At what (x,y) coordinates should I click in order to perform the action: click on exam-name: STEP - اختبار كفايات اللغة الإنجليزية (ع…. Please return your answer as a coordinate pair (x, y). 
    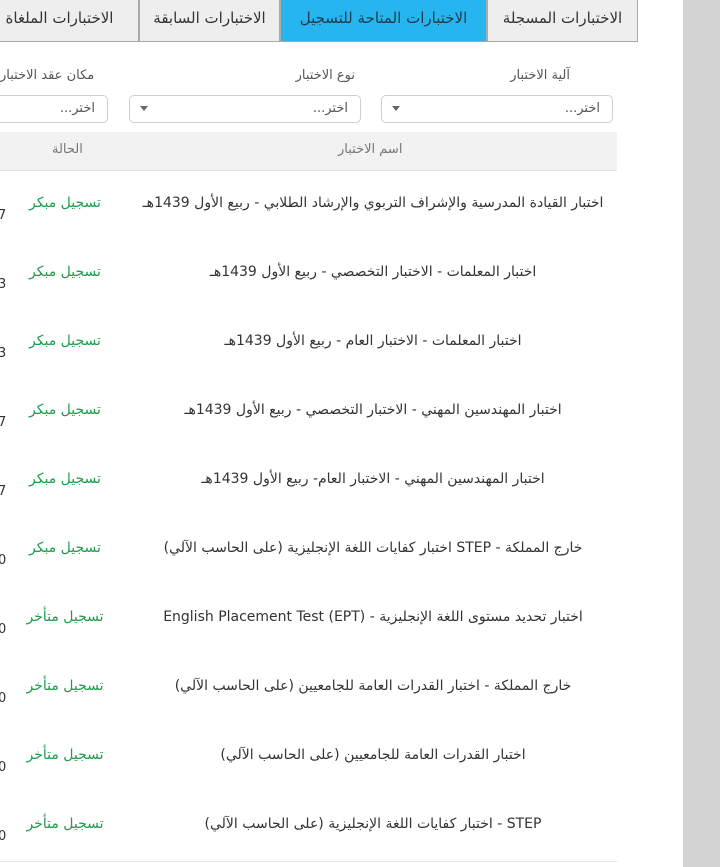
    Looking at the image, I should click on (373, 824).